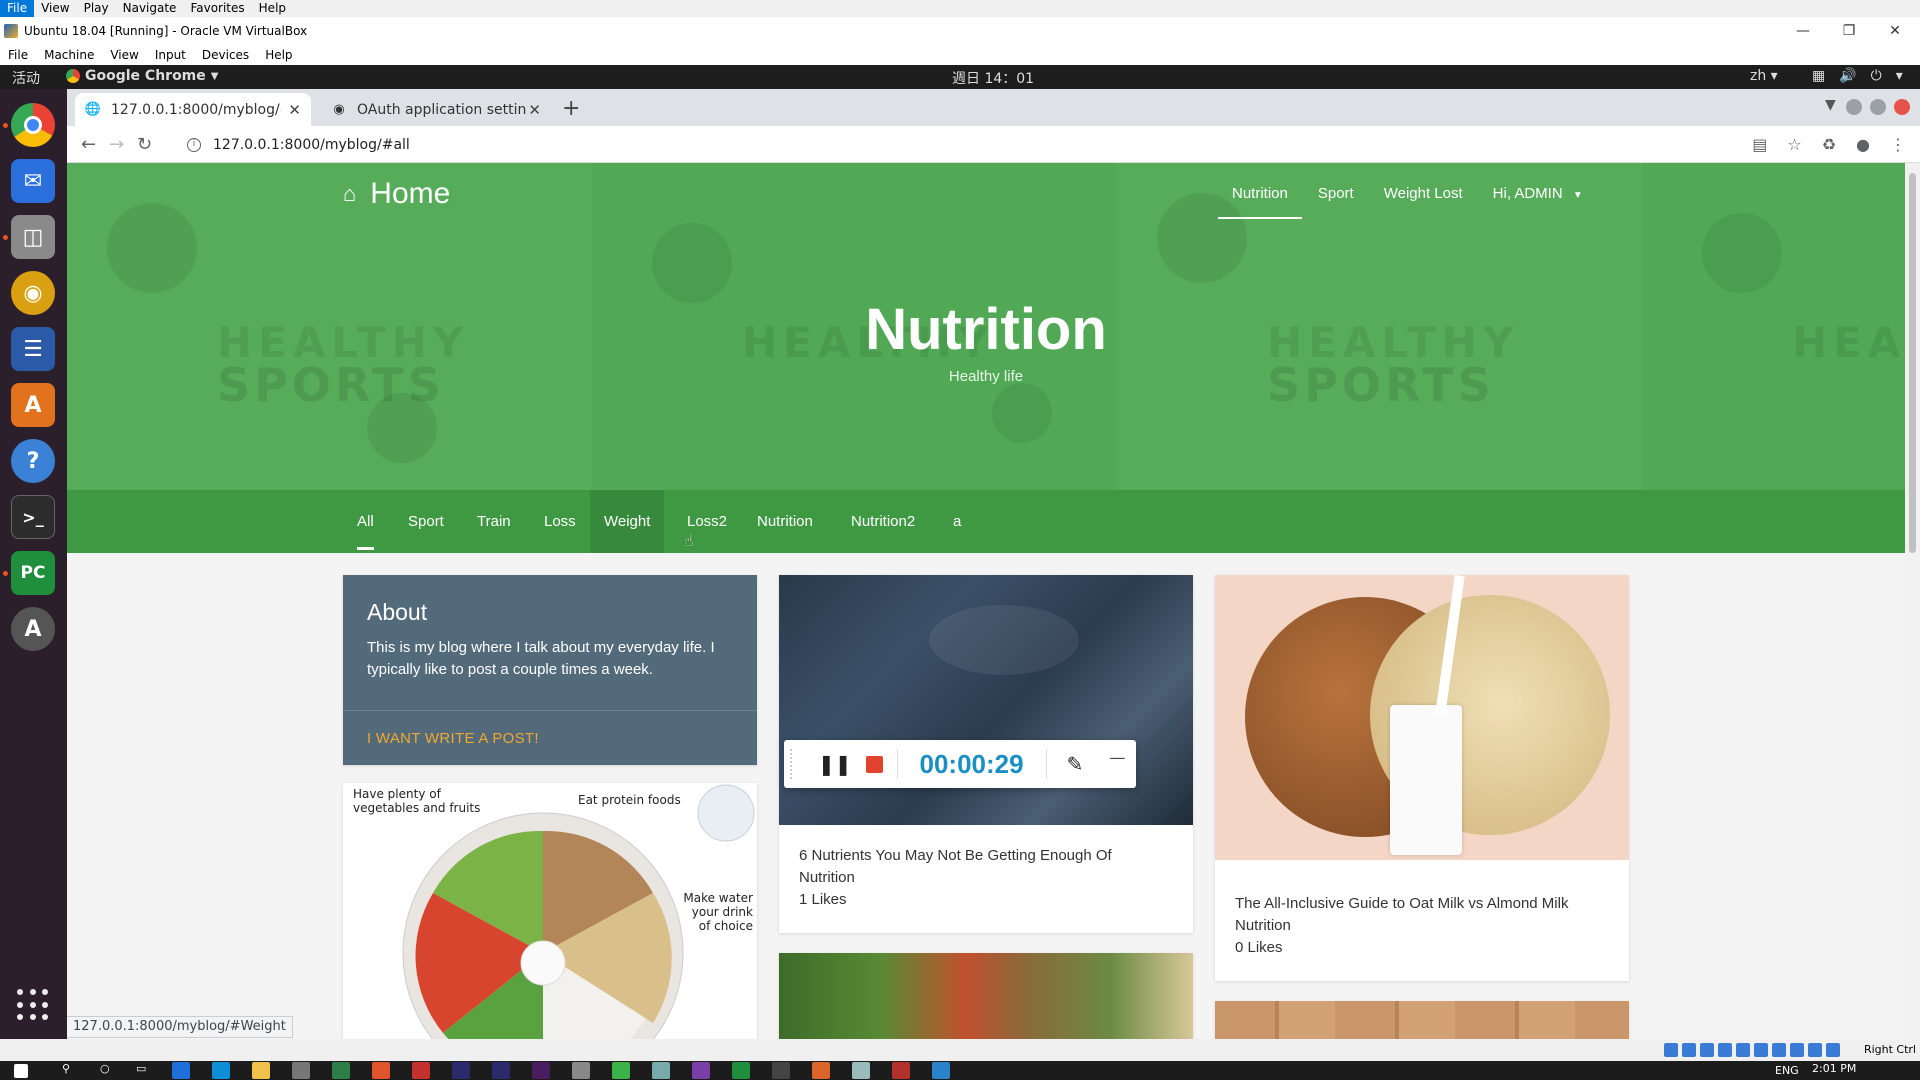 The image size is (1920, 1080). What do you see at coordinates (21, 1071) in the screenshot?
I see `windows-start-icon` at bounding box center [21, 1071].